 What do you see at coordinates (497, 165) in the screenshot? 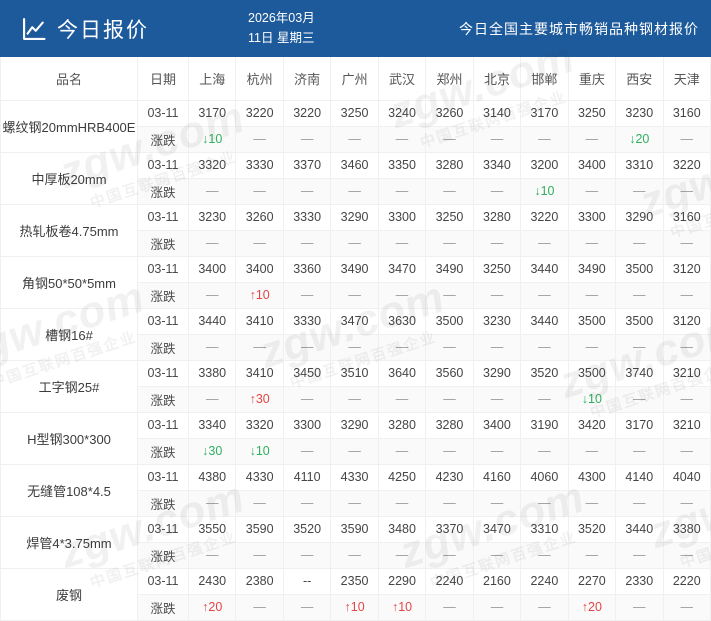
I see `price-cell: 3340` at bounding box center [497, 165].